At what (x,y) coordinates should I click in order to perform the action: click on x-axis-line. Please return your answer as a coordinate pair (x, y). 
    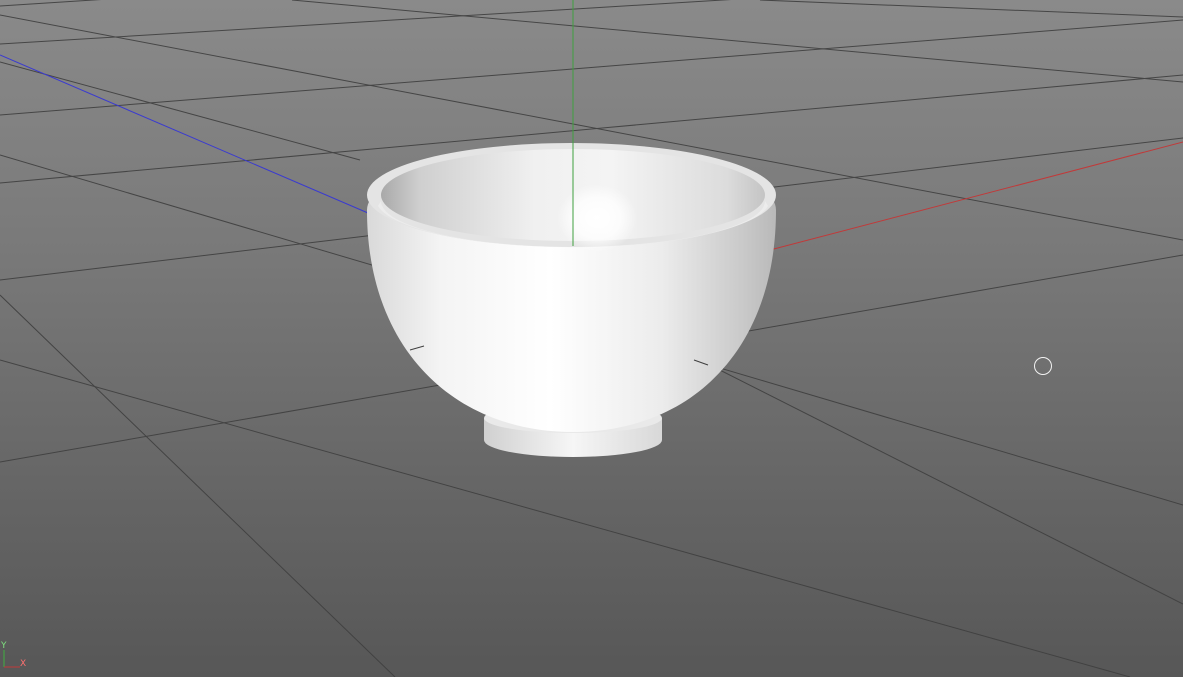
    Looking at the image, I should click on (976, 196).